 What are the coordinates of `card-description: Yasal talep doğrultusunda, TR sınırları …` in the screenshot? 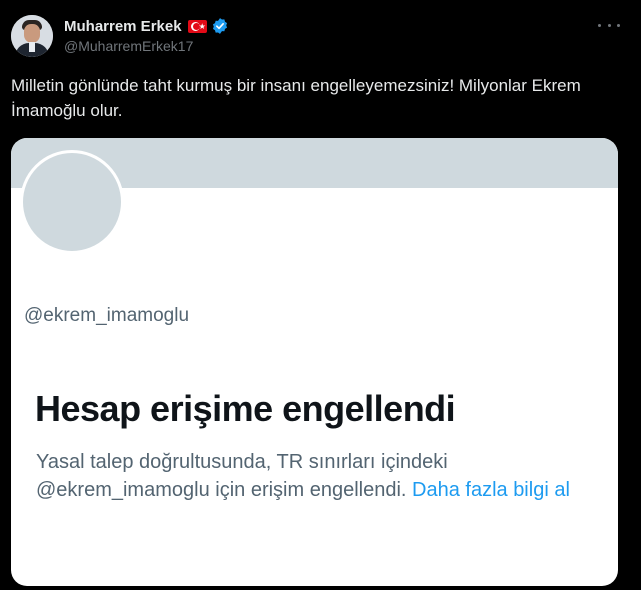 It's located at (318, 476).